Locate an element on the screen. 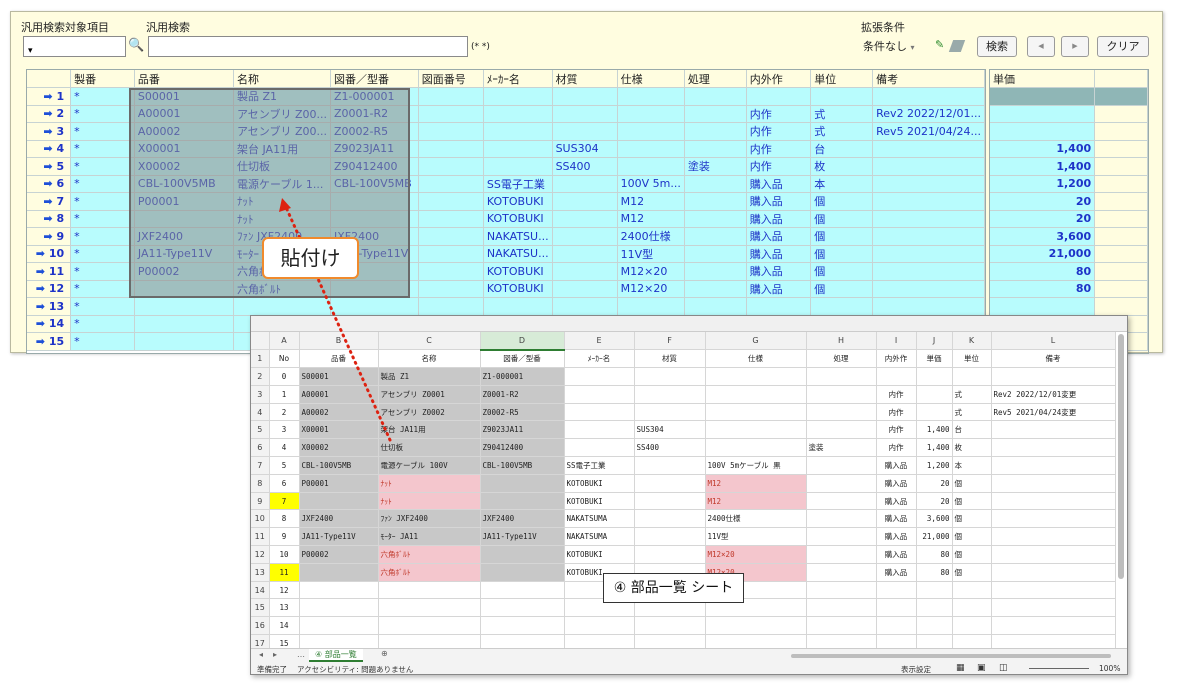 This screenshot has width=1178, height=691. sheet-cell: 13 is located at coordinates (284, 608).